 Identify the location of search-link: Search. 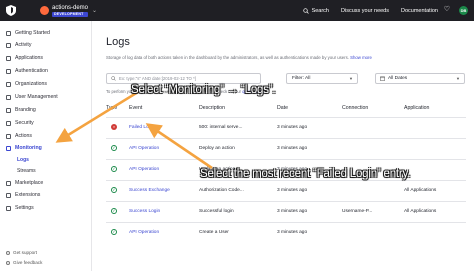
(315, 10).